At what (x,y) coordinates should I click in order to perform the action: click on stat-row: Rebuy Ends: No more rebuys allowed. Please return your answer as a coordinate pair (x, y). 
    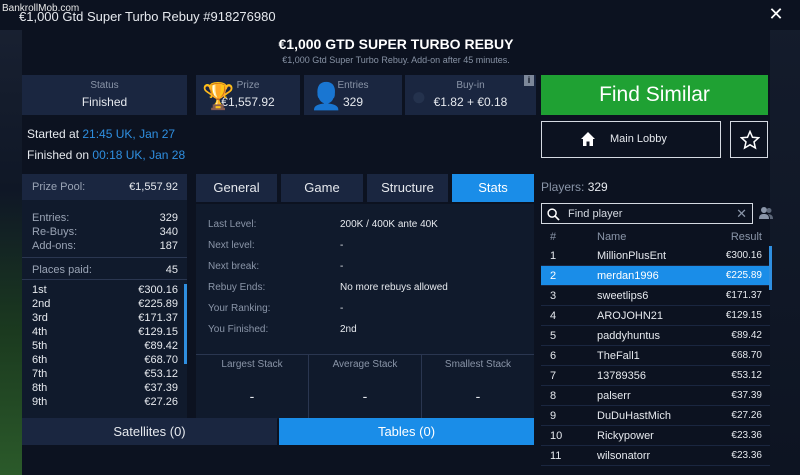
    Looking at the image, I should click on (328, 287).